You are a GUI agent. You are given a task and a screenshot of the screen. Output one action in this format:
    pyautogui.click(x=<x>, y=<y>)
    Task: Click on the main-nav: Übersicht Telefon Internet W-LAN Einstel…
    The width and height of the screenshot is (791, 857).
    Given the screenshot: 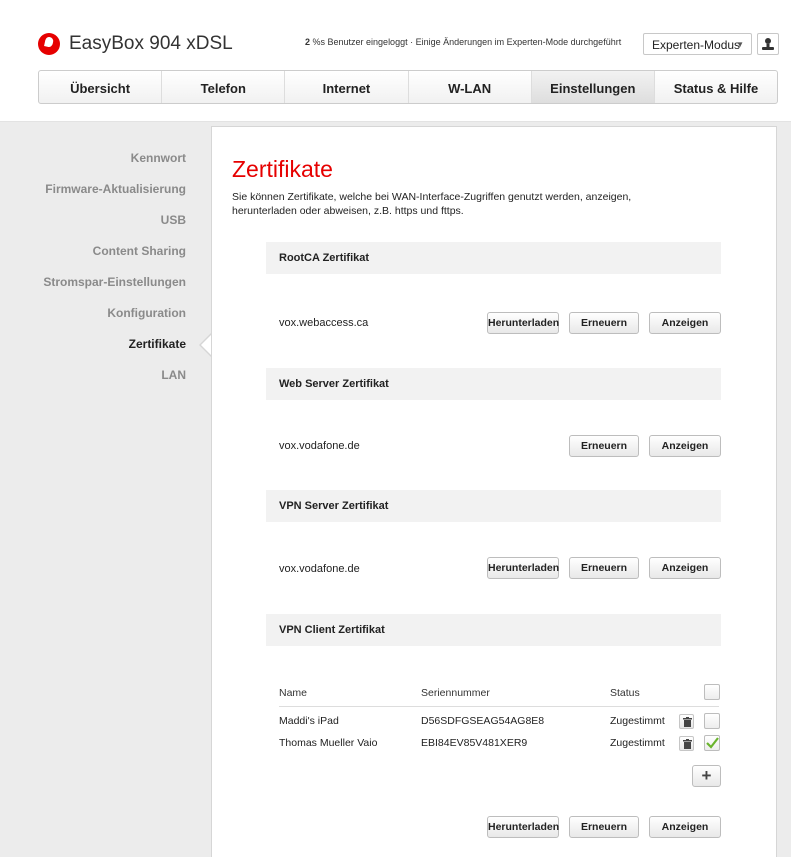 What is the action you would take?
    pyautogui.click(x=408, y=87)
    